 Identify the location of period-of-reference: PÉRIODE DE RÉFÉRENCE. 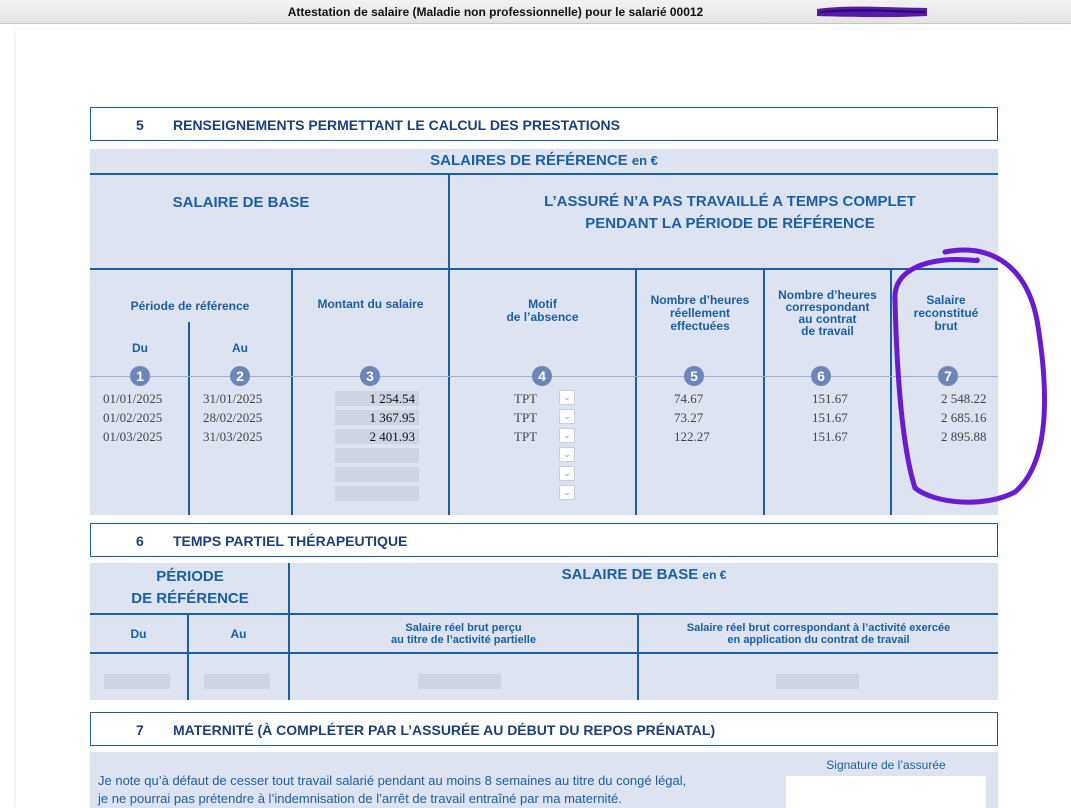
(190, 588).